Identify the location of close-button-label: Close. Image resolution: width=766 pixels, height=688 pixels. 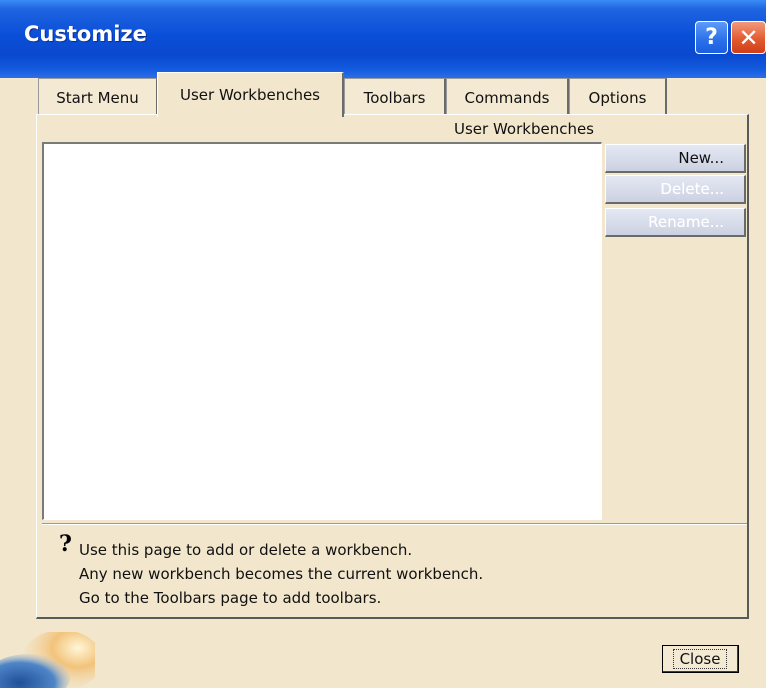
(700, 658).